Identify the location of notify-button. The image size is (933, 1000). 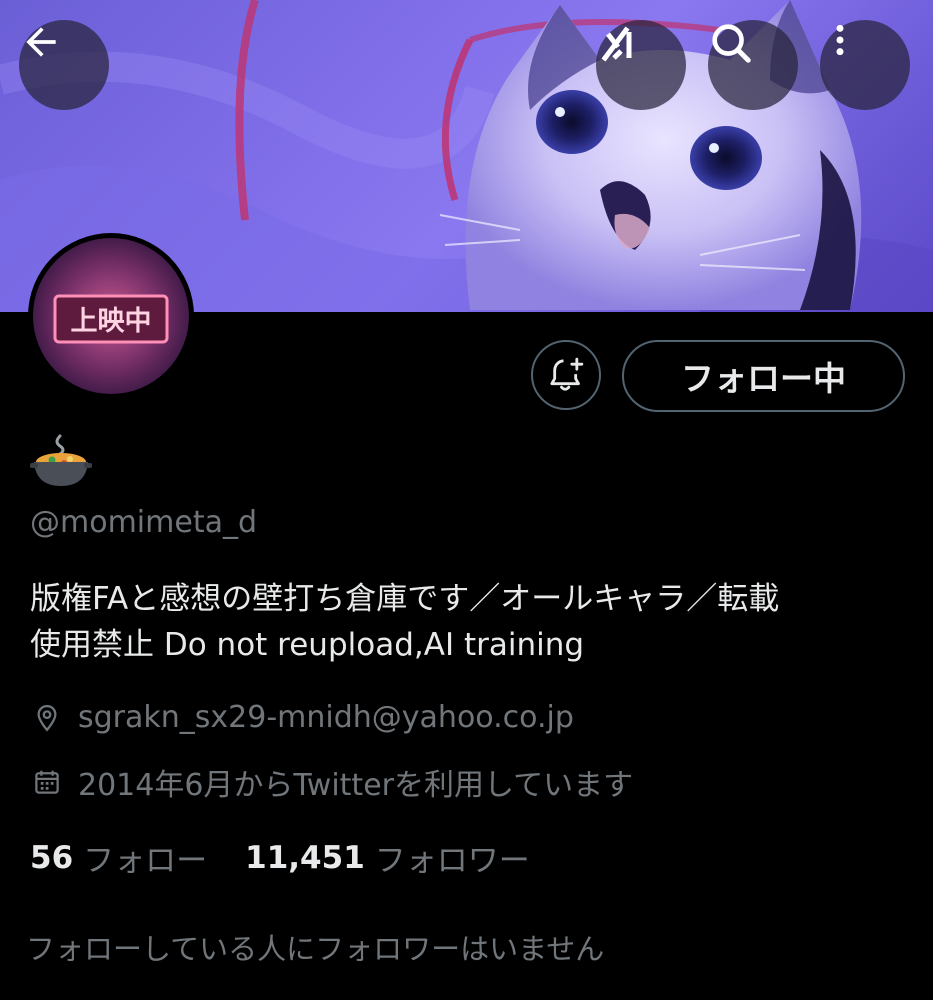
(566, 375).